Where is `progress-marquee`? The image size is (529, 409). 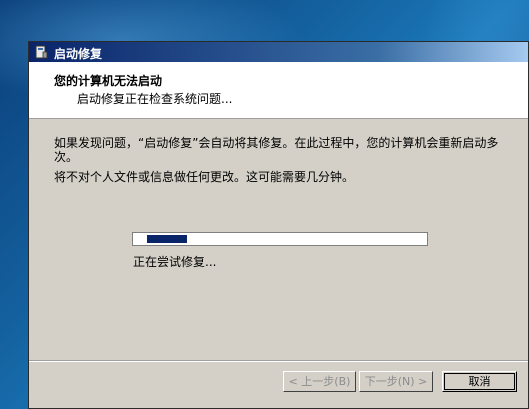 progress-marquee is located at coordinates (167, 239).